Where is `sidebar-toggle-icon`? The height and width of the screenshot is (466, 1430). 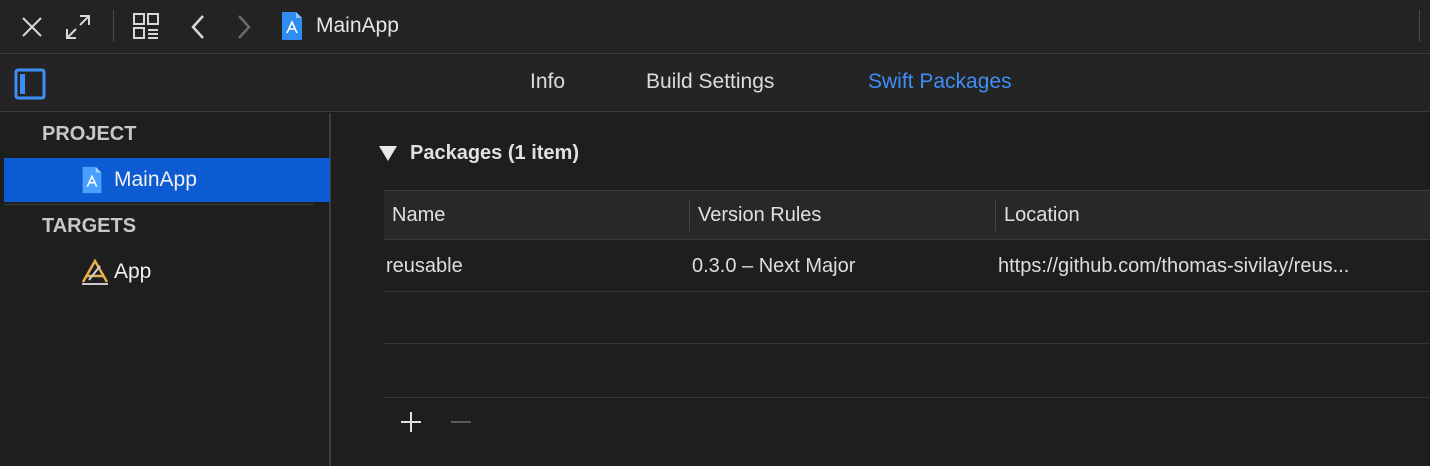 sidebar-toggle-icon is located at coordinates (30, 84).